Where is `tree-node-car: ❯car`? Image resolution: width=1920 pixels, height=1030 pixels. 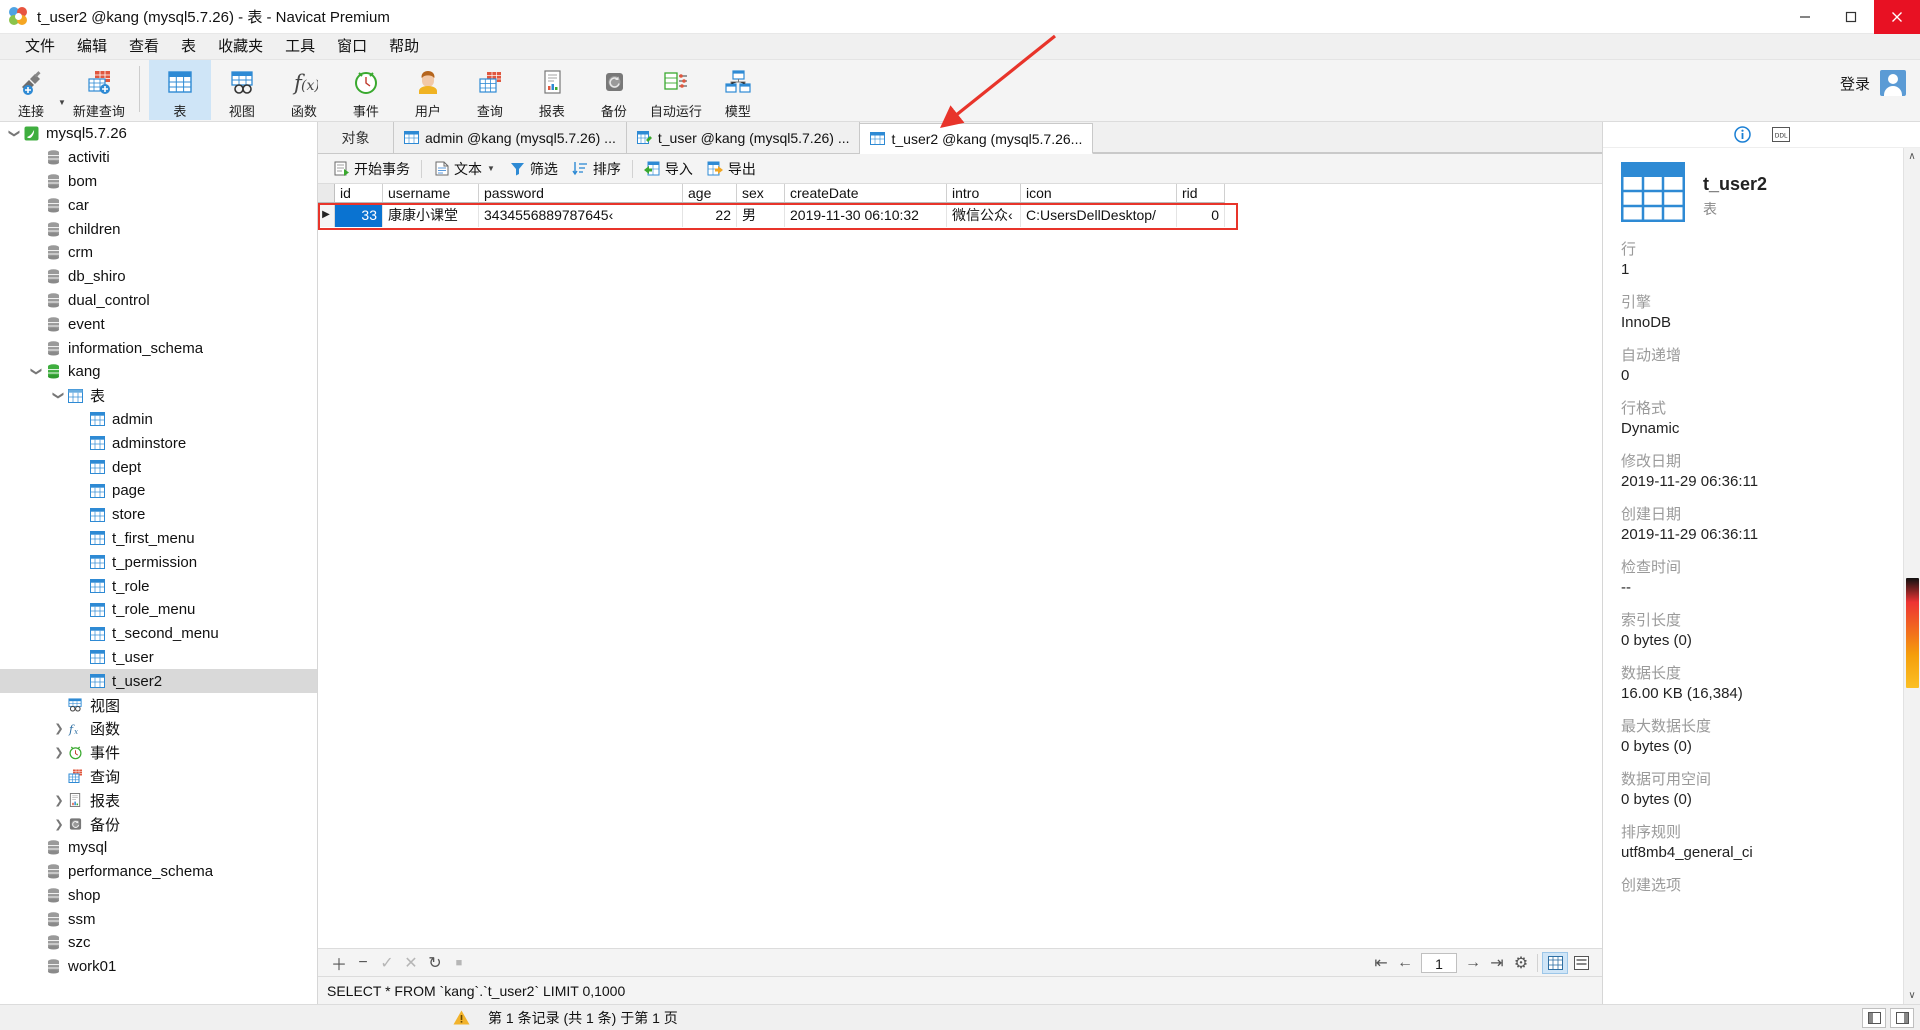 tree-node-car: ❯car is located at coordinates (158, 205).